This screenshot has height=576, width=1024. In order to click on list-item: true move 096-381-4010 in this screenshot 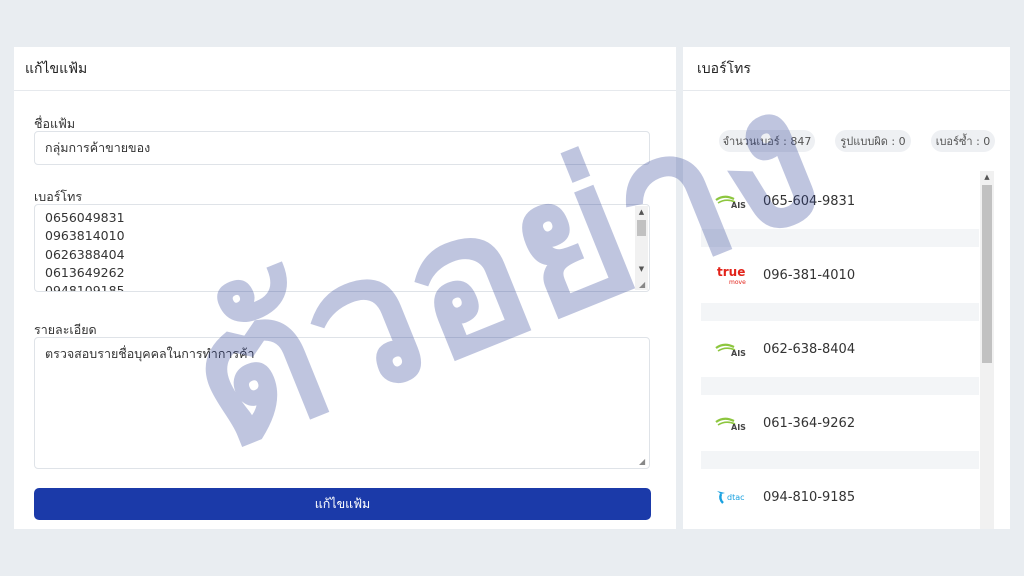, I will do `click(840, 275)`.